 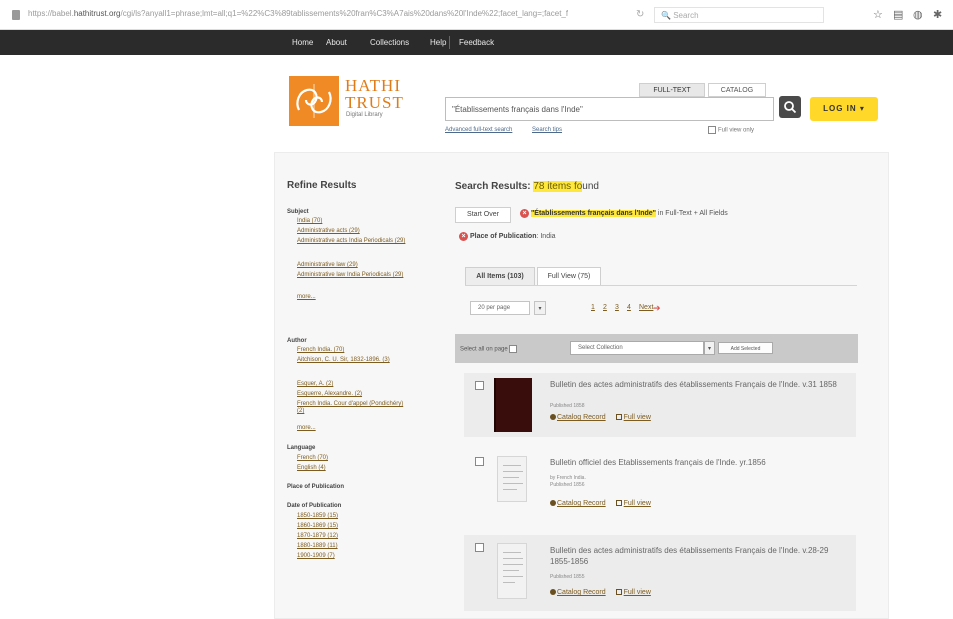 What do you see at coordinates (546, 236) in the screenshot?
I see `place-filter-value: : India` at bounding box center [546, 236].